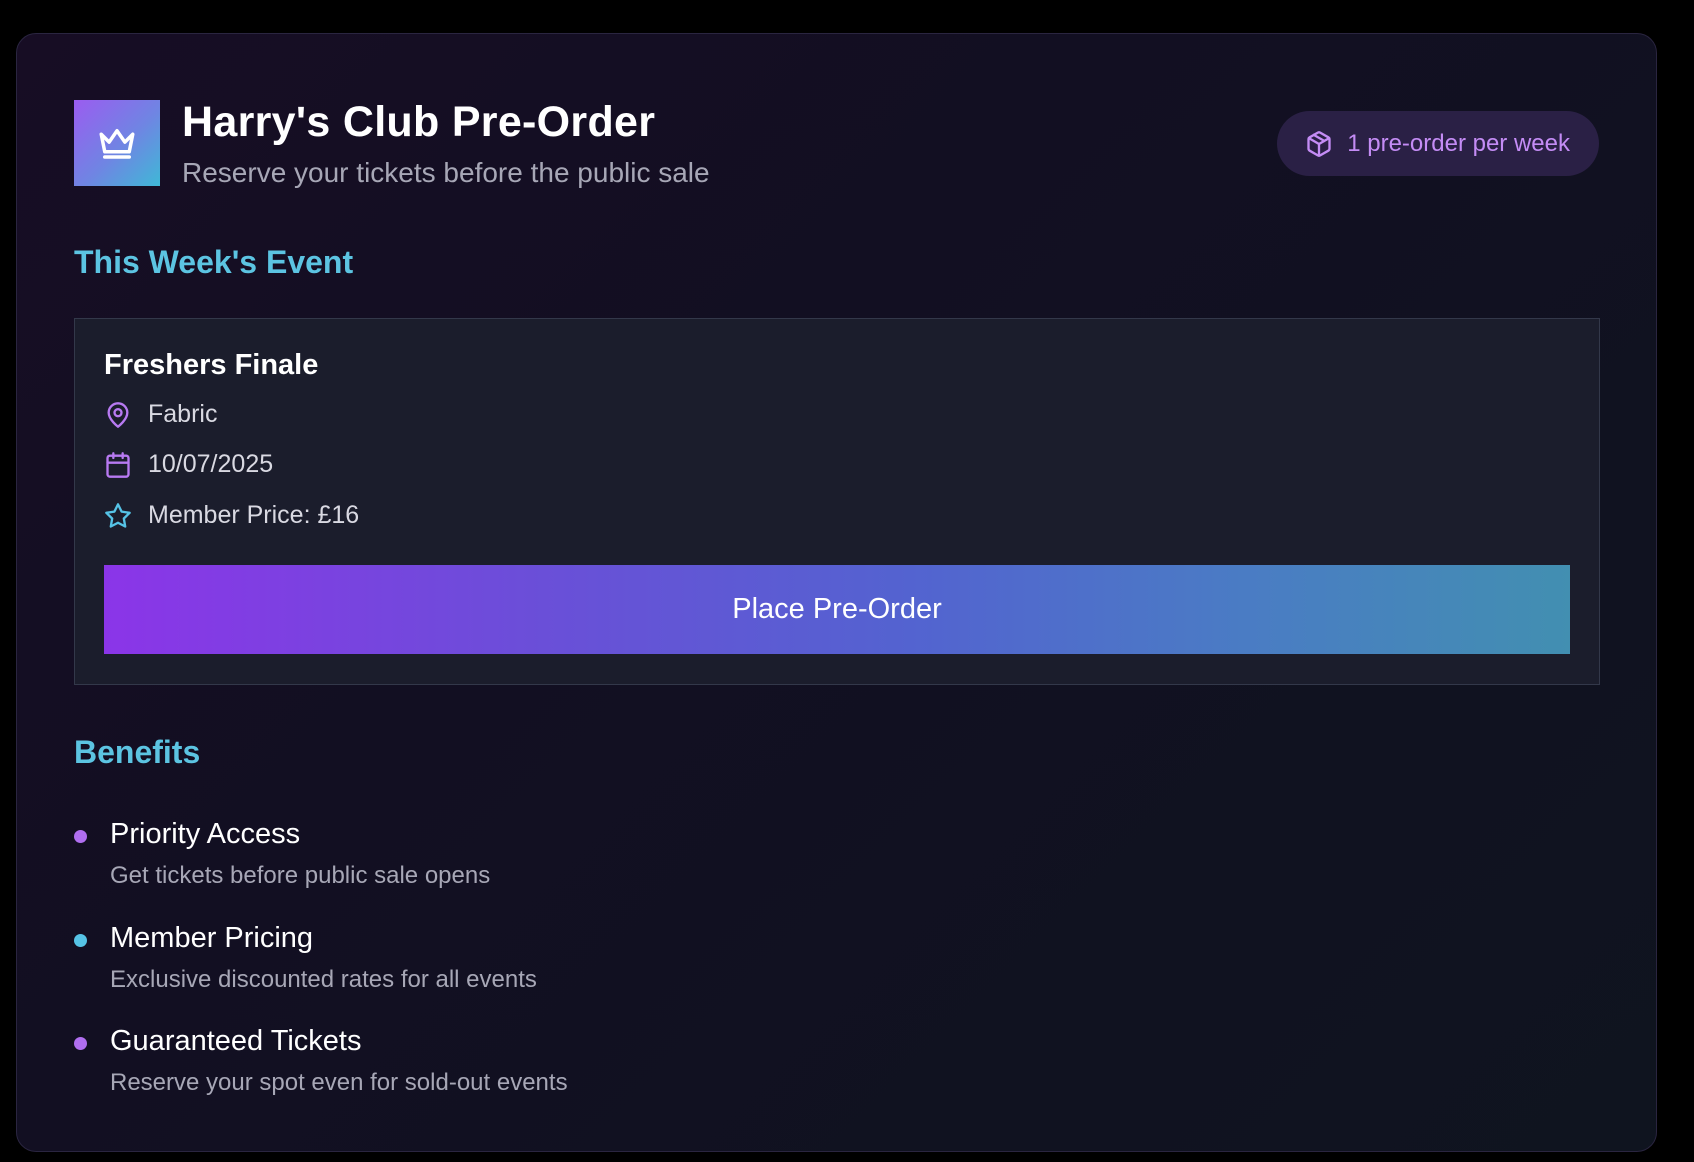 Image resolution: width=1694 pixels, height=1162 pixels. Describe the element at coordinates (1458, 143) in the screenshot. I see `badge-label: 1 pre-order per week` at that location.